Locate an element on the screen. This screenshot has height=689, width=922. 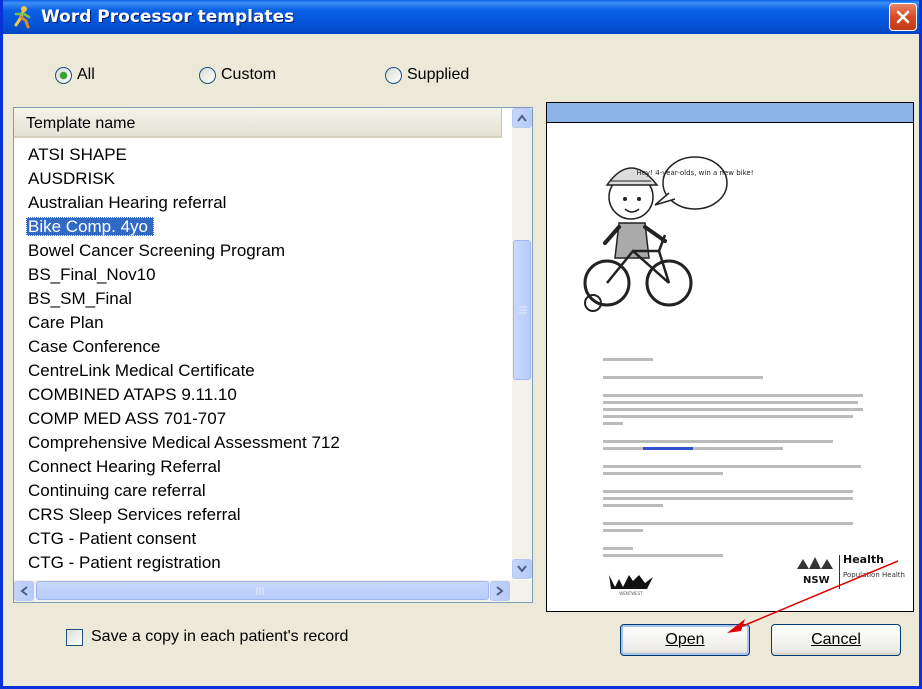
radio-custom: Custom is located at coordinates (237, 75).